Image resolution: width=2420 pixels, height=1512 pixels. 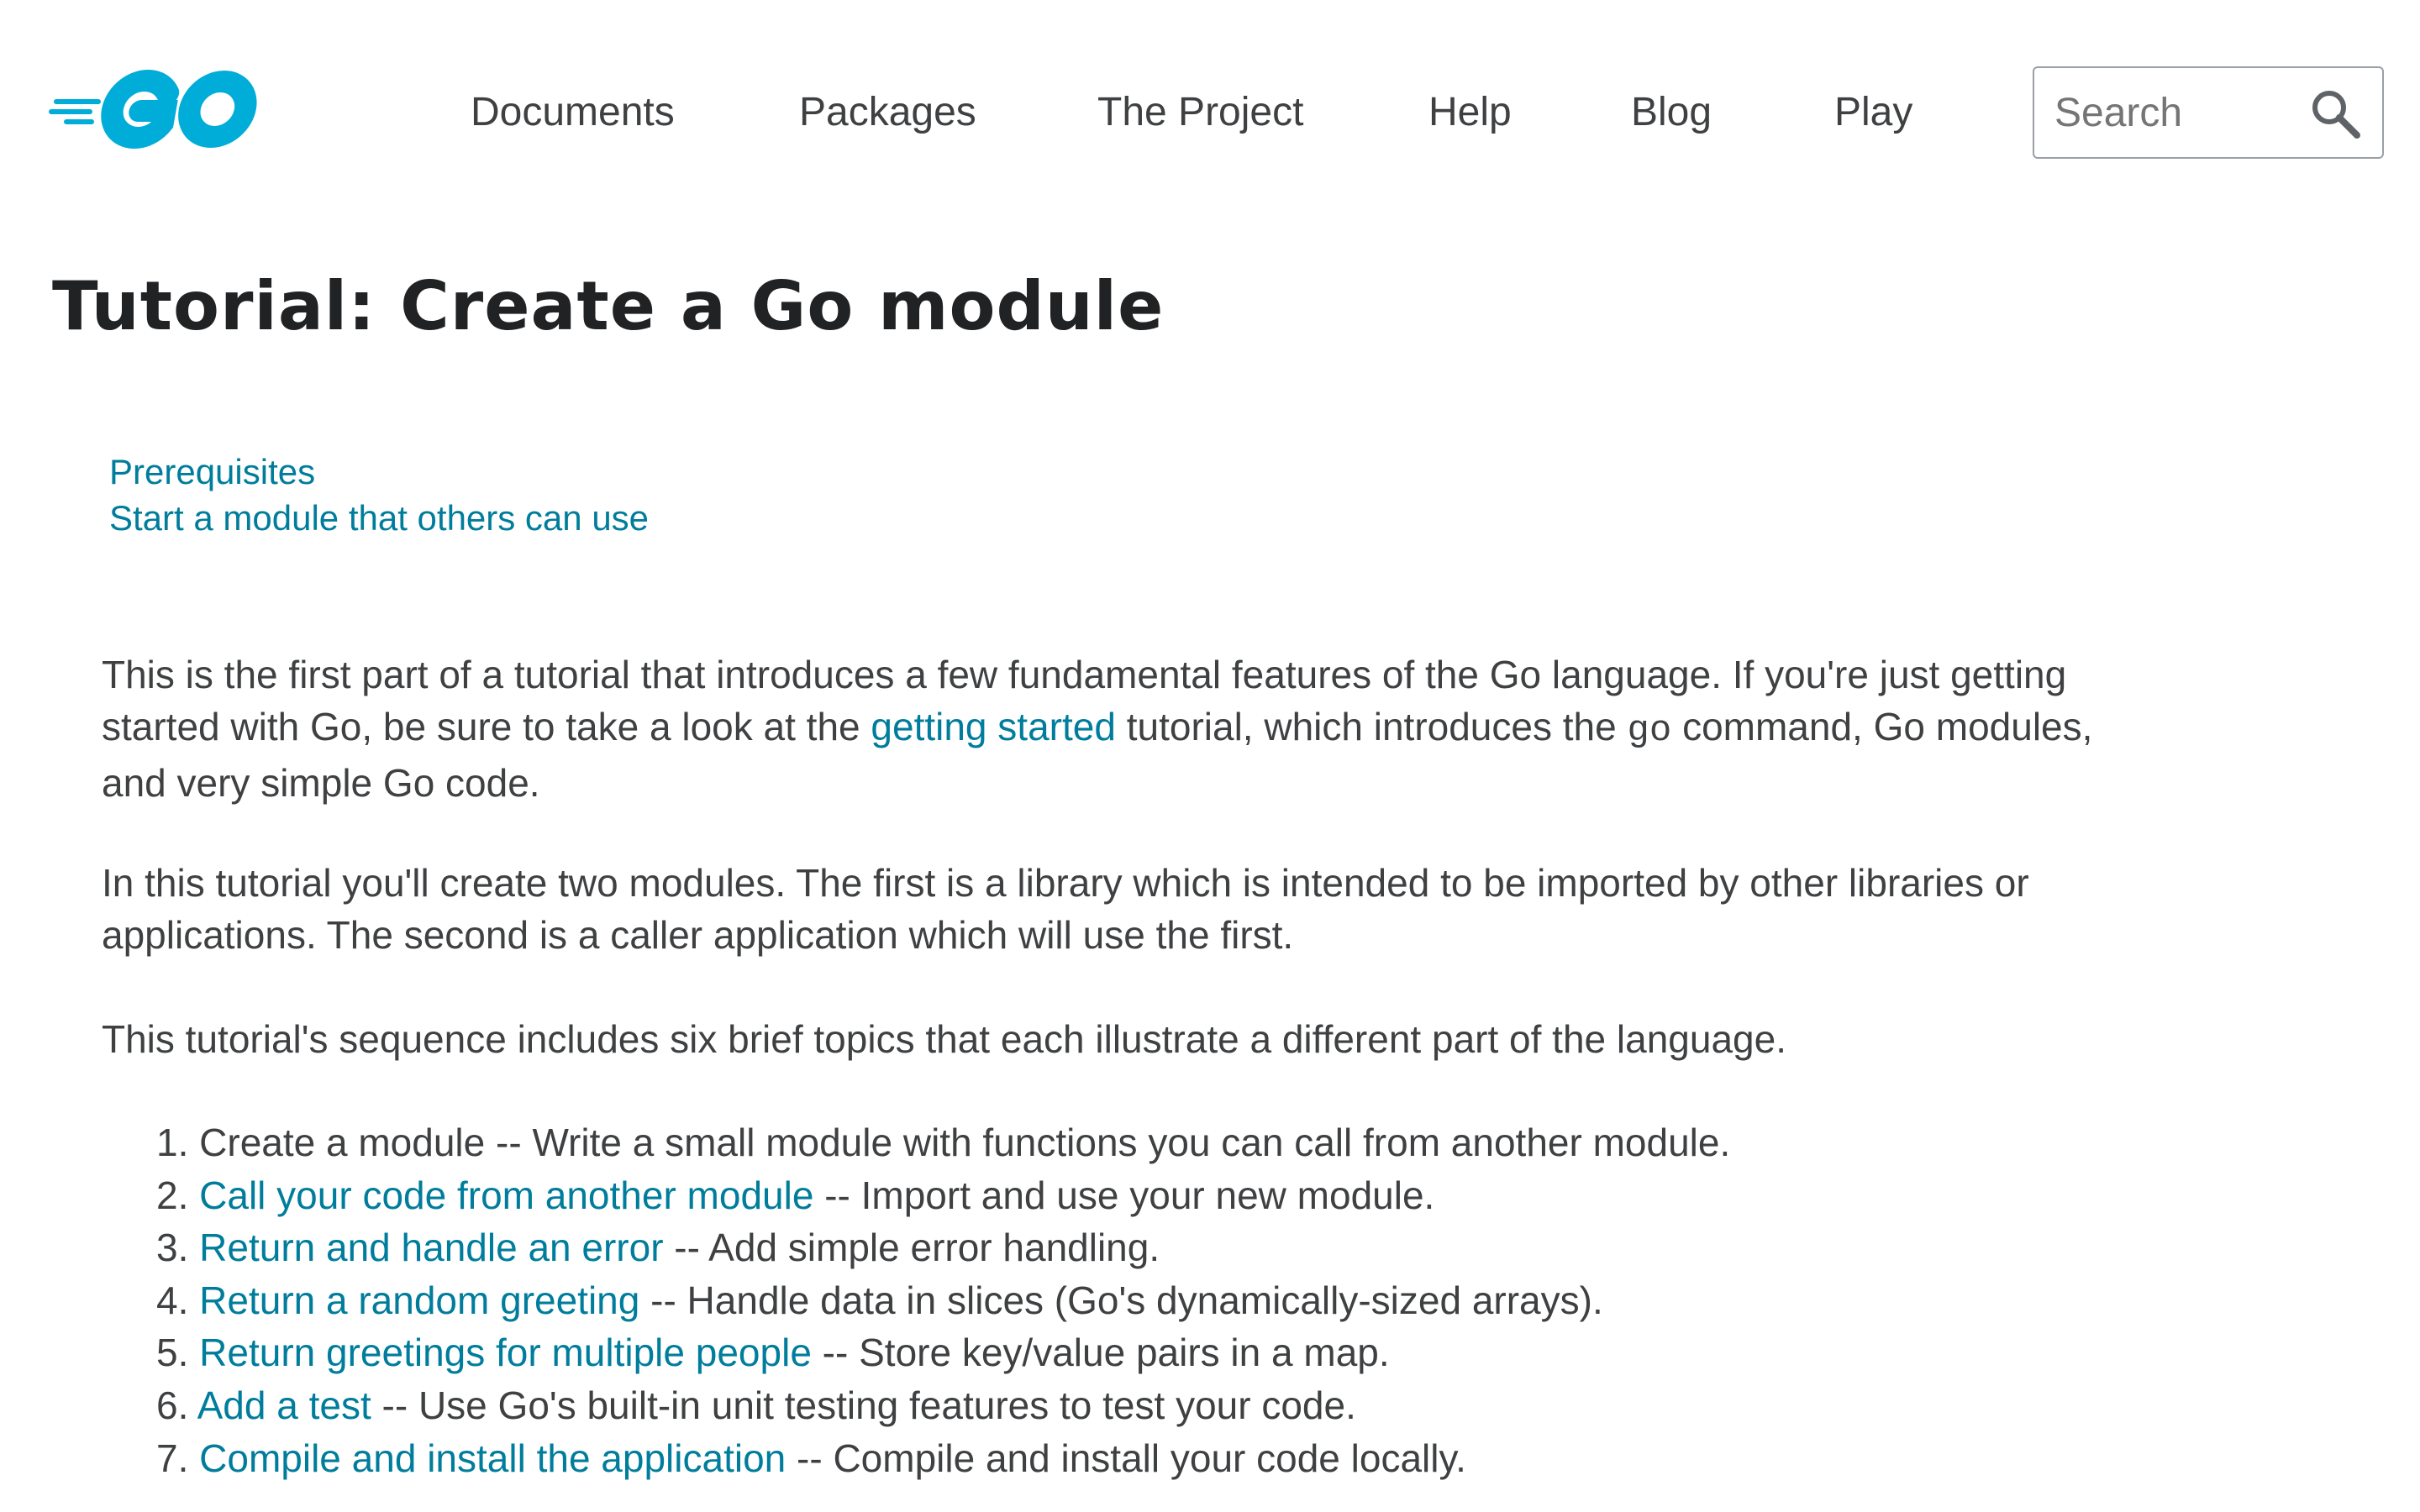 What do you see at coordinates (379, 472) in the screenshot?
I see `toc-item: Prerequisites` at bounding box center [379, 472].